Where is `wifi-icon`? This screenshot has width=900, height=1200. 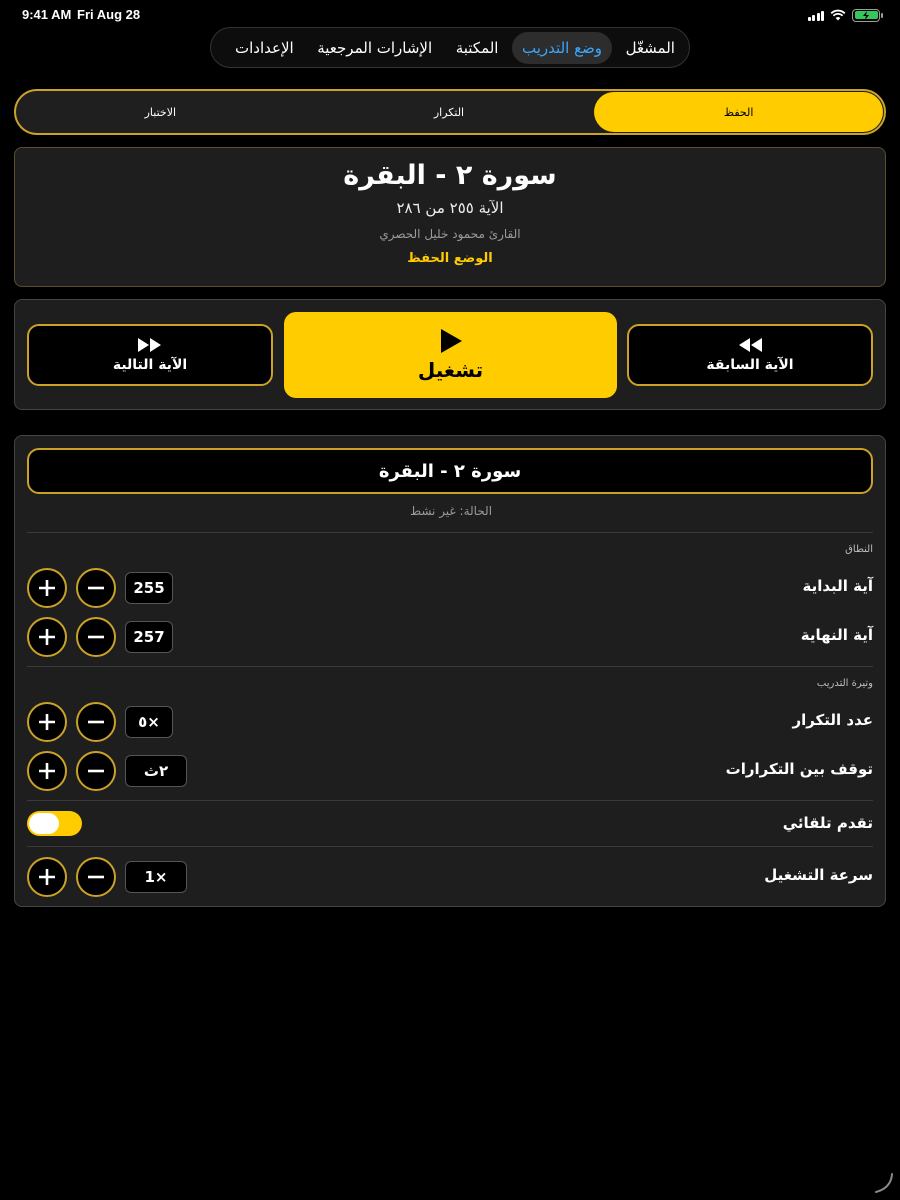 wifi-icon is located at coordinates (838, 15).